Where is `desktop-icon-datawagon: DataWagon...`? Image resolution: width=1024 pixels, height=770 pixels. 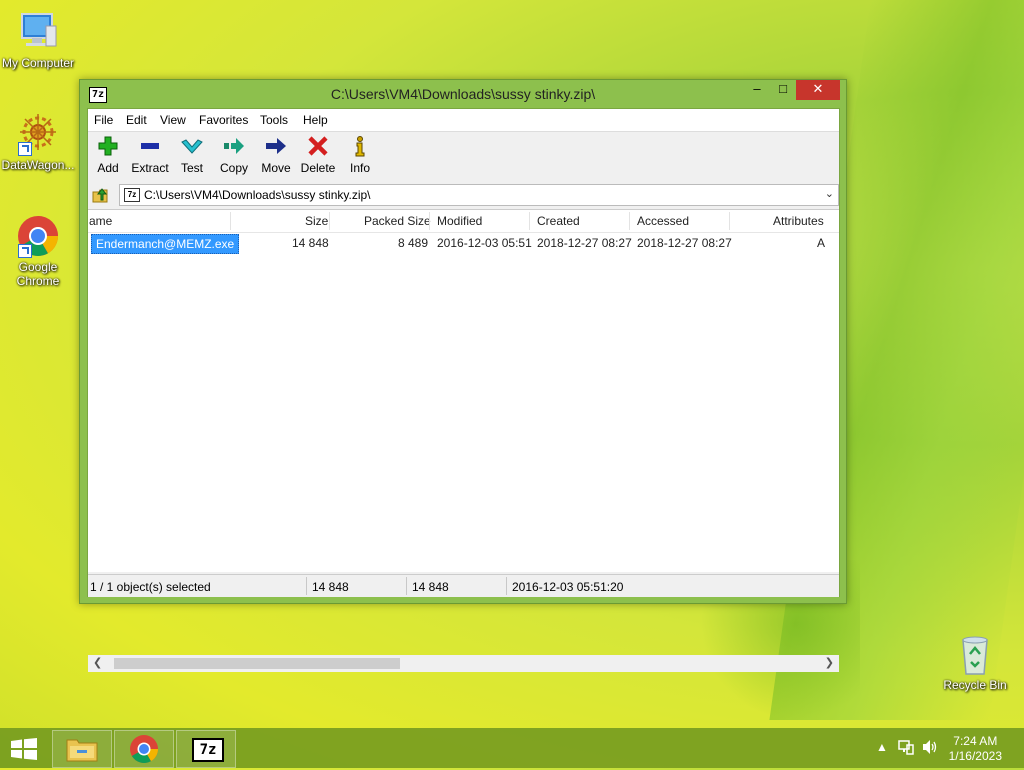 desktop-icon-datawagon: DataWagon... is located at coordinates (38, 142).